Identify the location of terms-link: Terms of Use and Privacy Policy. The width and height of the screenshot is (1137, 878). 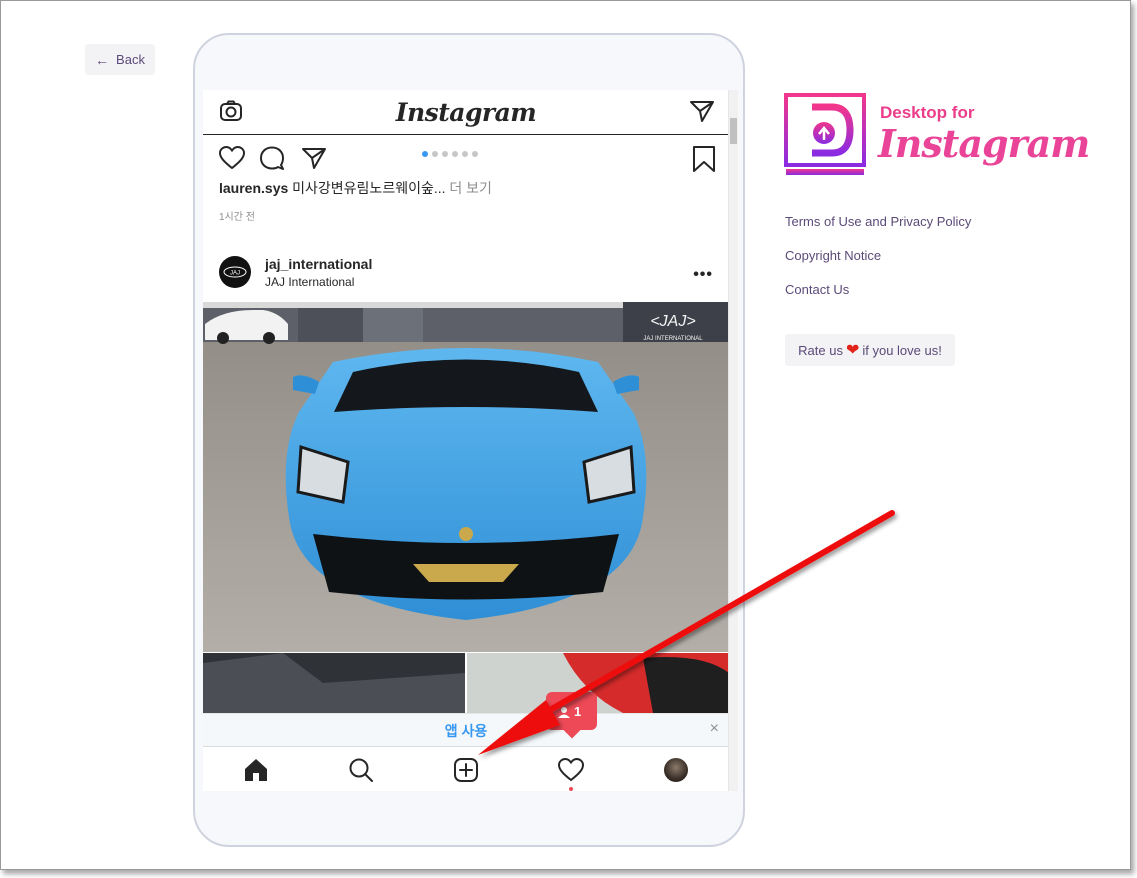
(878, 221).